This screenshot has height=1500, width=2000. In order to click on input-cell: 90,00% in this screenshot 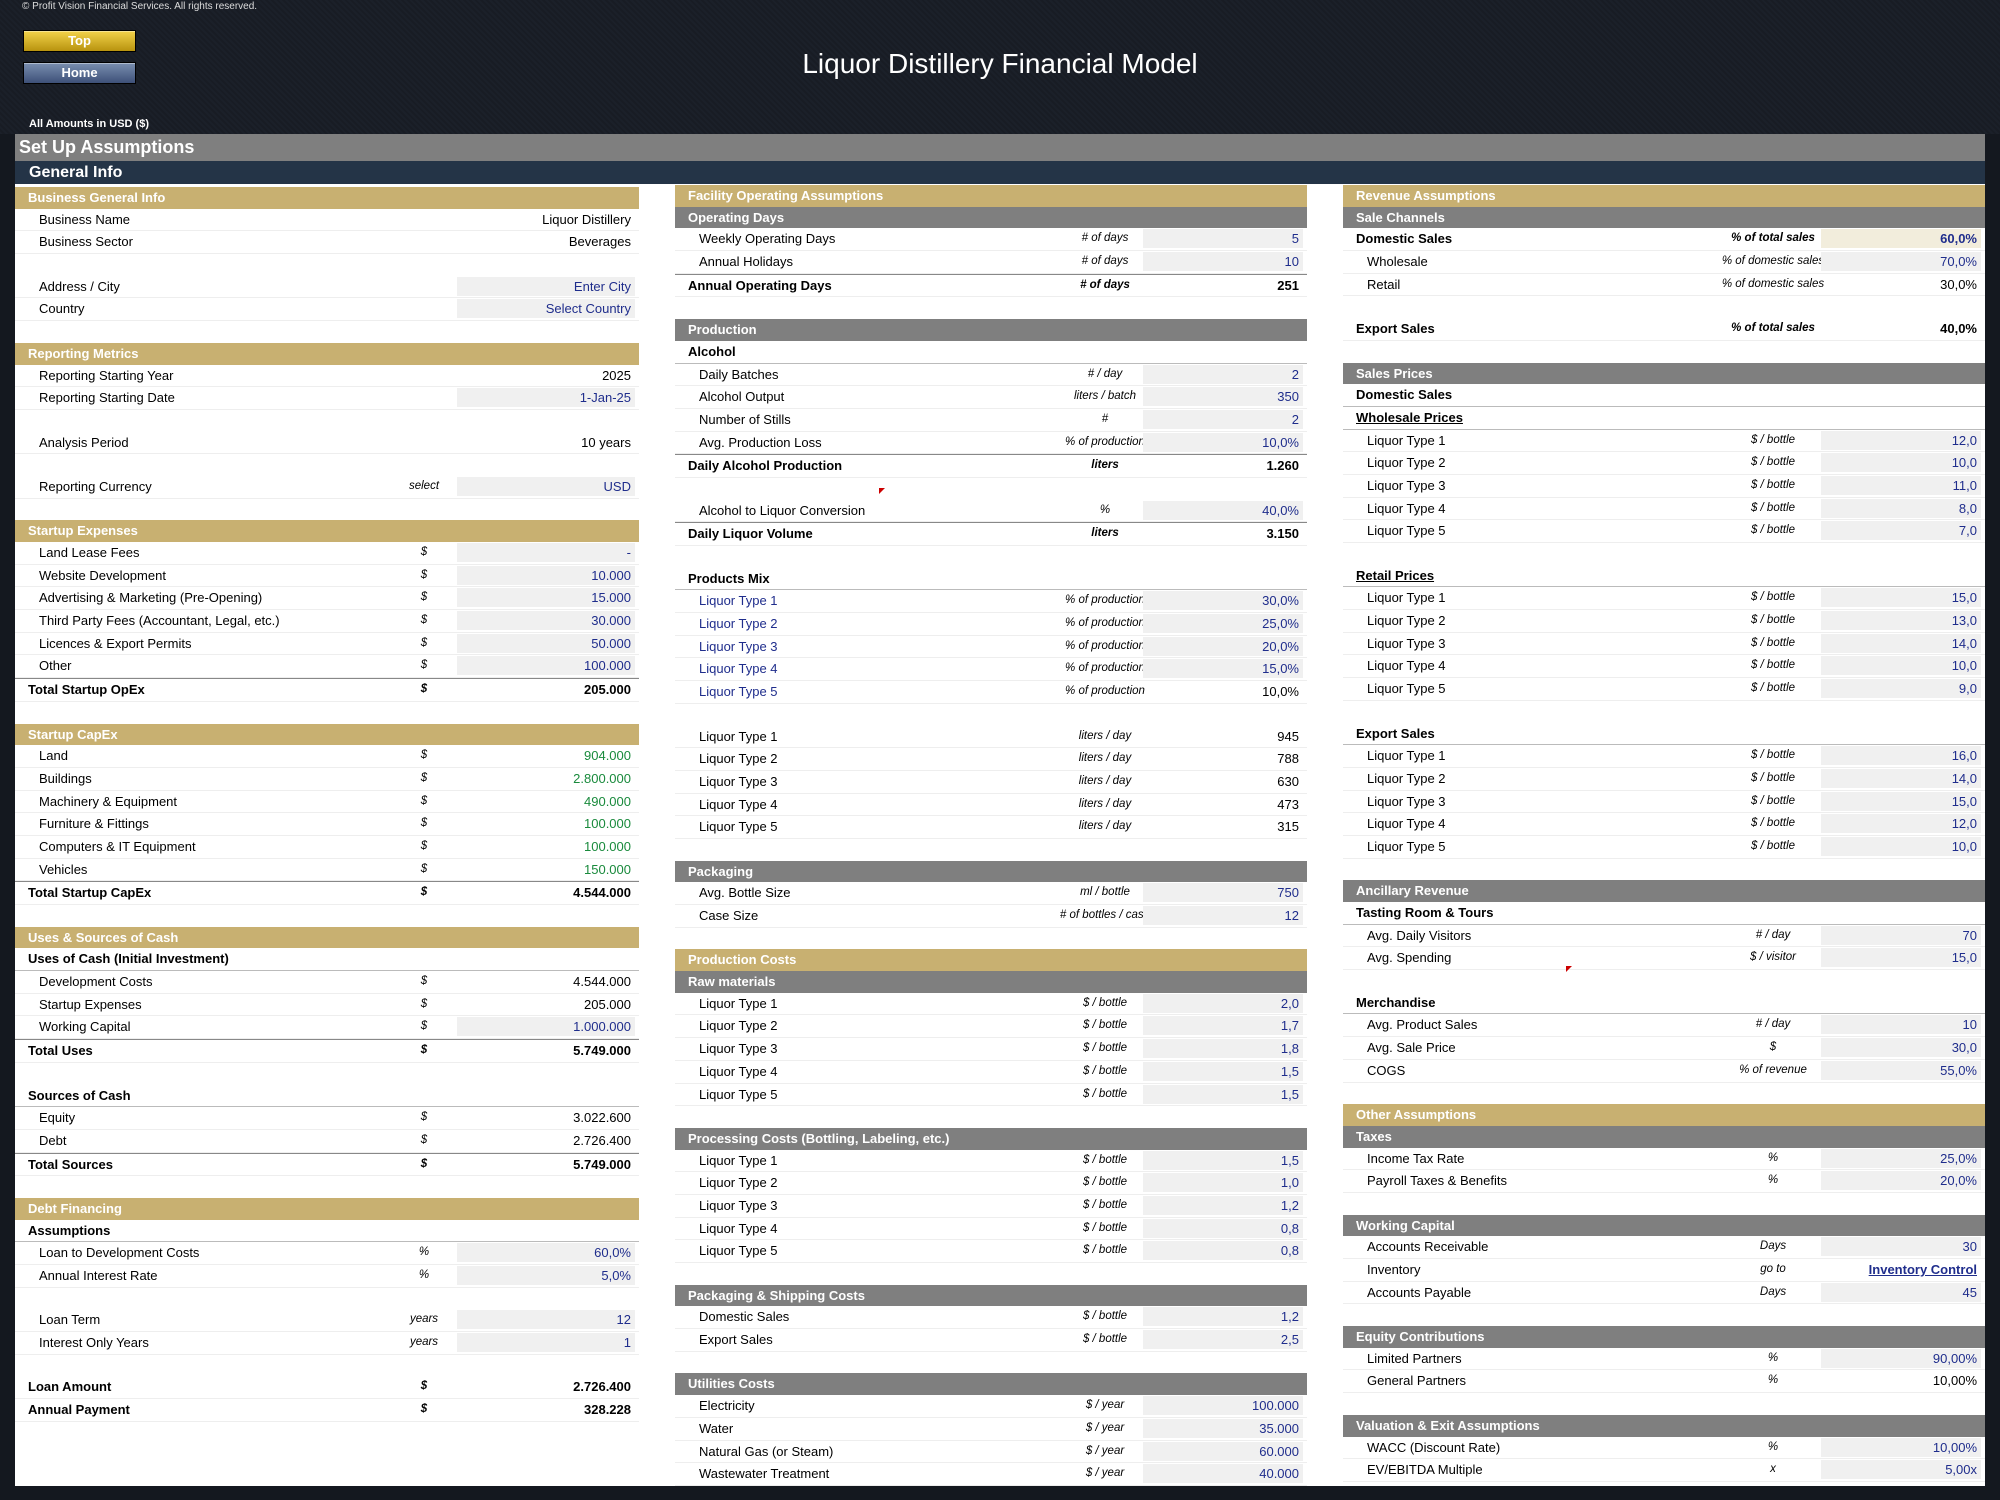, I will do `click(1901, 1358)`.